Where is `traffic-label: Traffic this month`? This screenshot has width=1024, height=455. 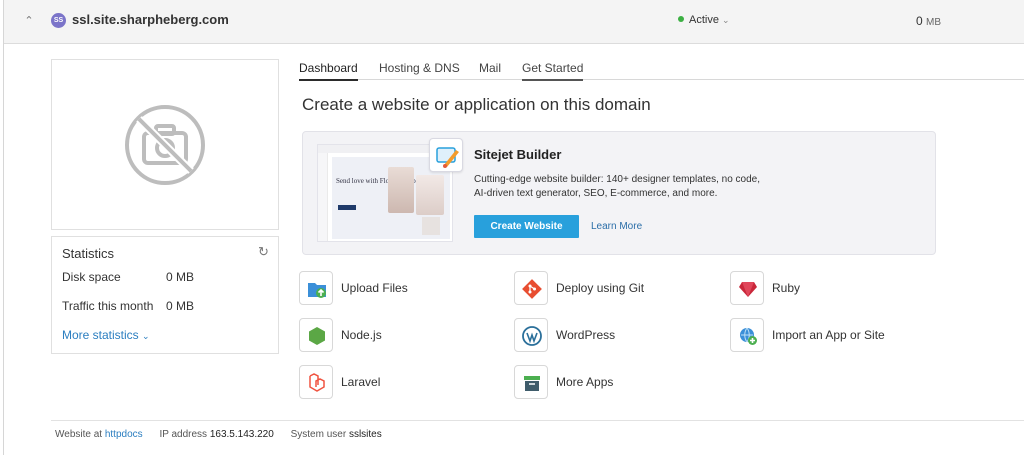 traffic-label: Traffic this month is located at coordinates (108, 306).